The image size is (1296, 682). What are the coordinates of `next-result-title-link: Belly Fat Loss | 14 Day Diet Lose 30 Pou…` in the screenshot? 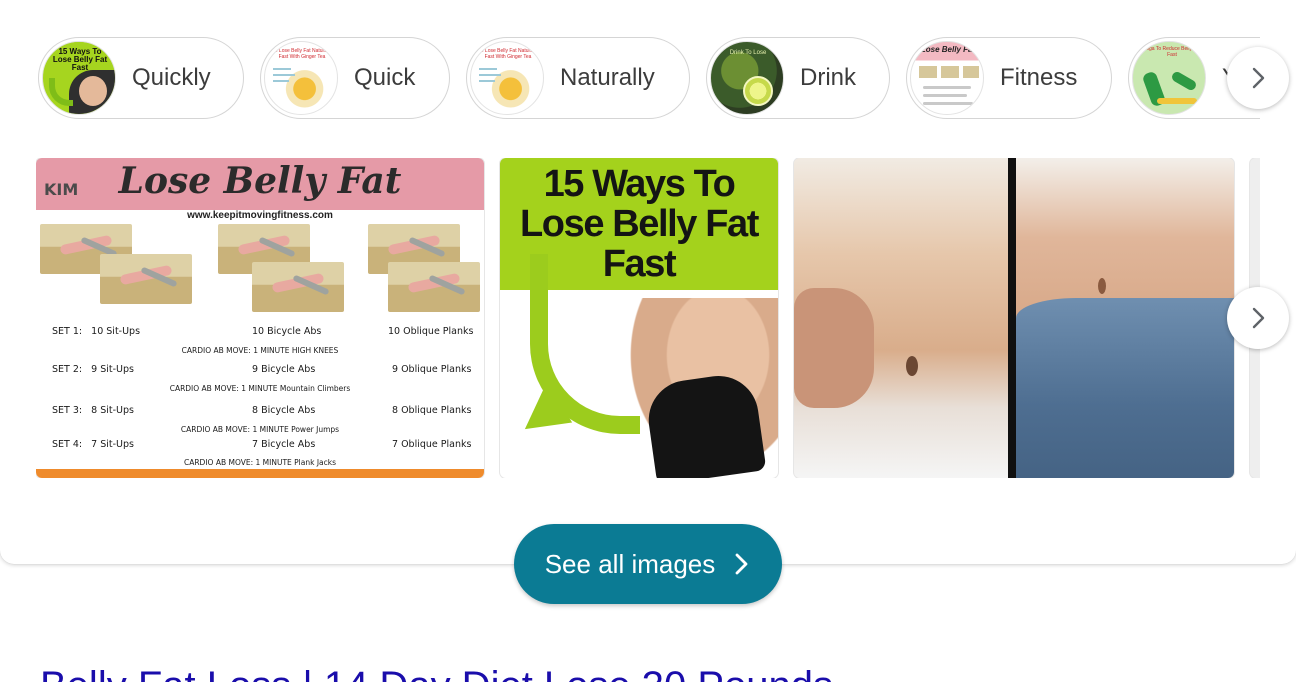 It's located at (436, 673).